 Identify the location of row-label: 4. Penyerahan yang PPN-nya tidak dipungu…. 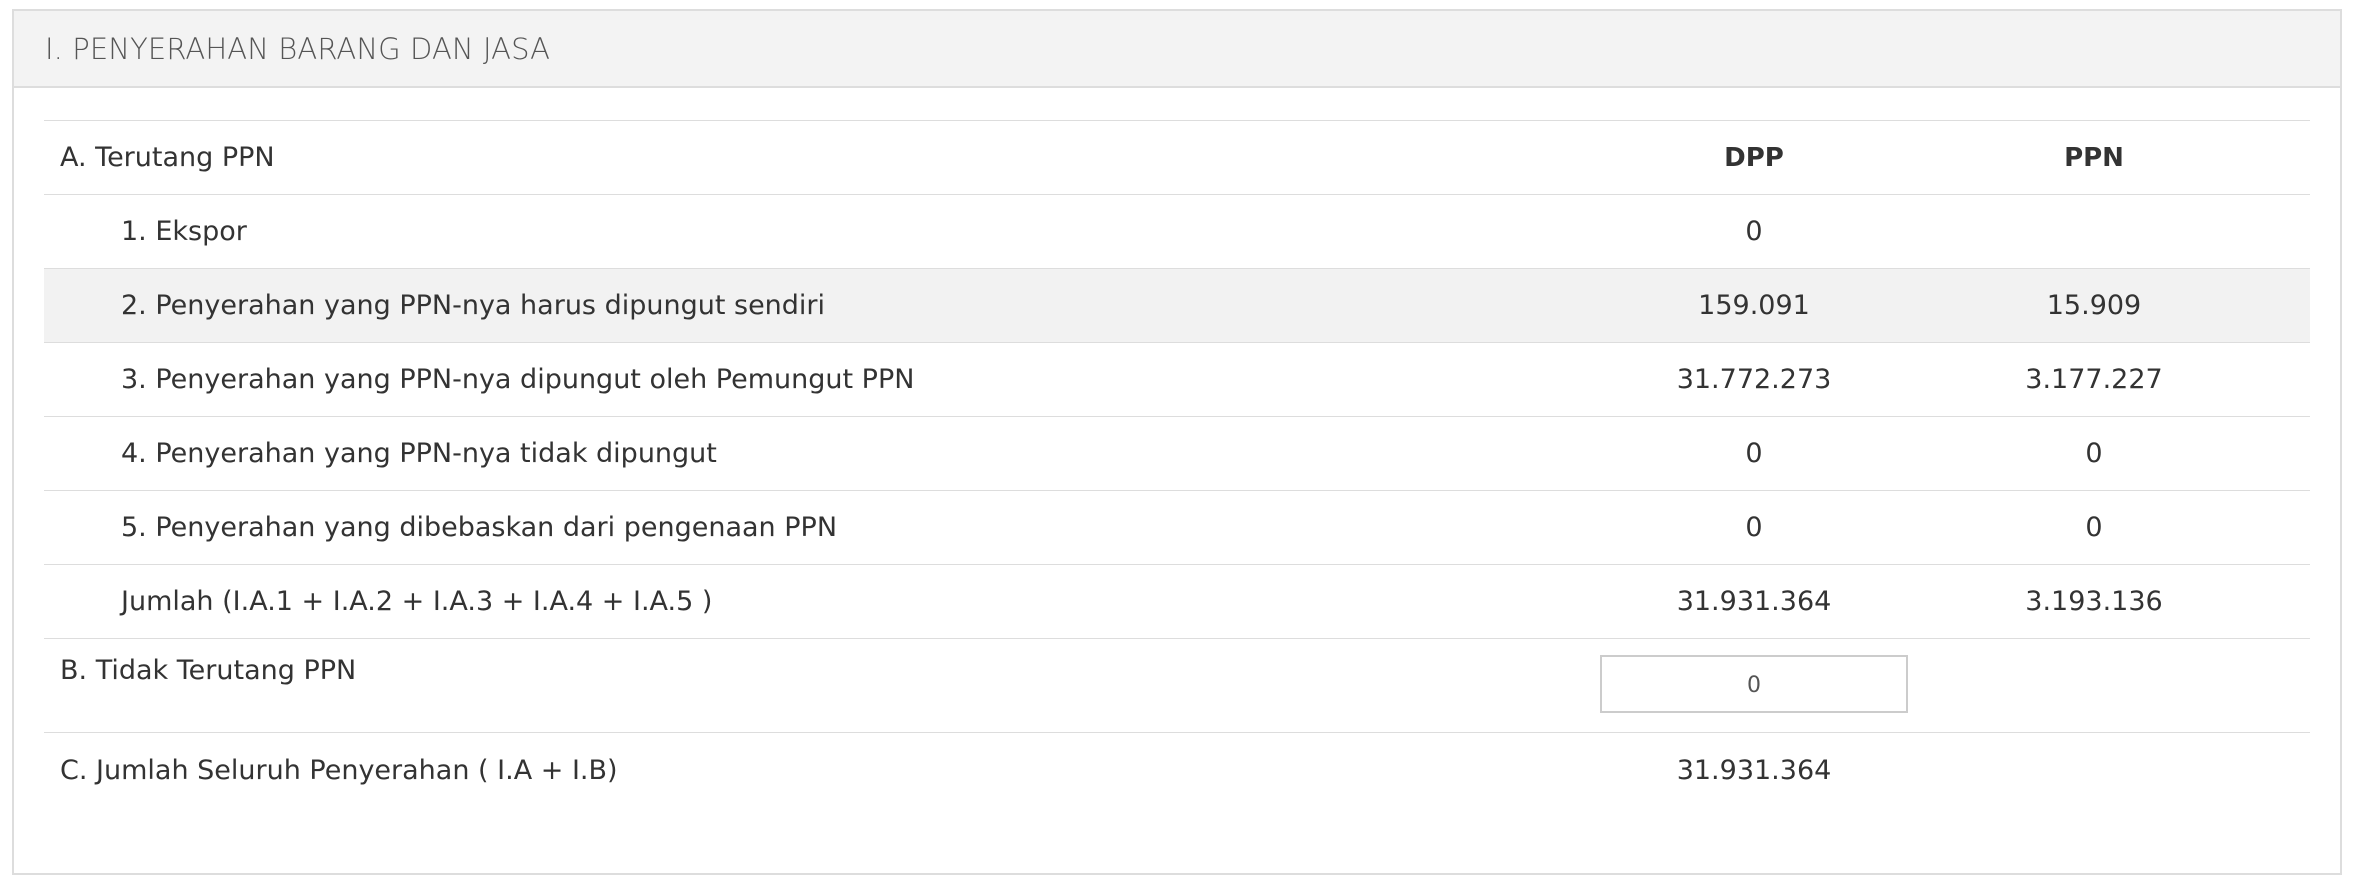
(419, 453).